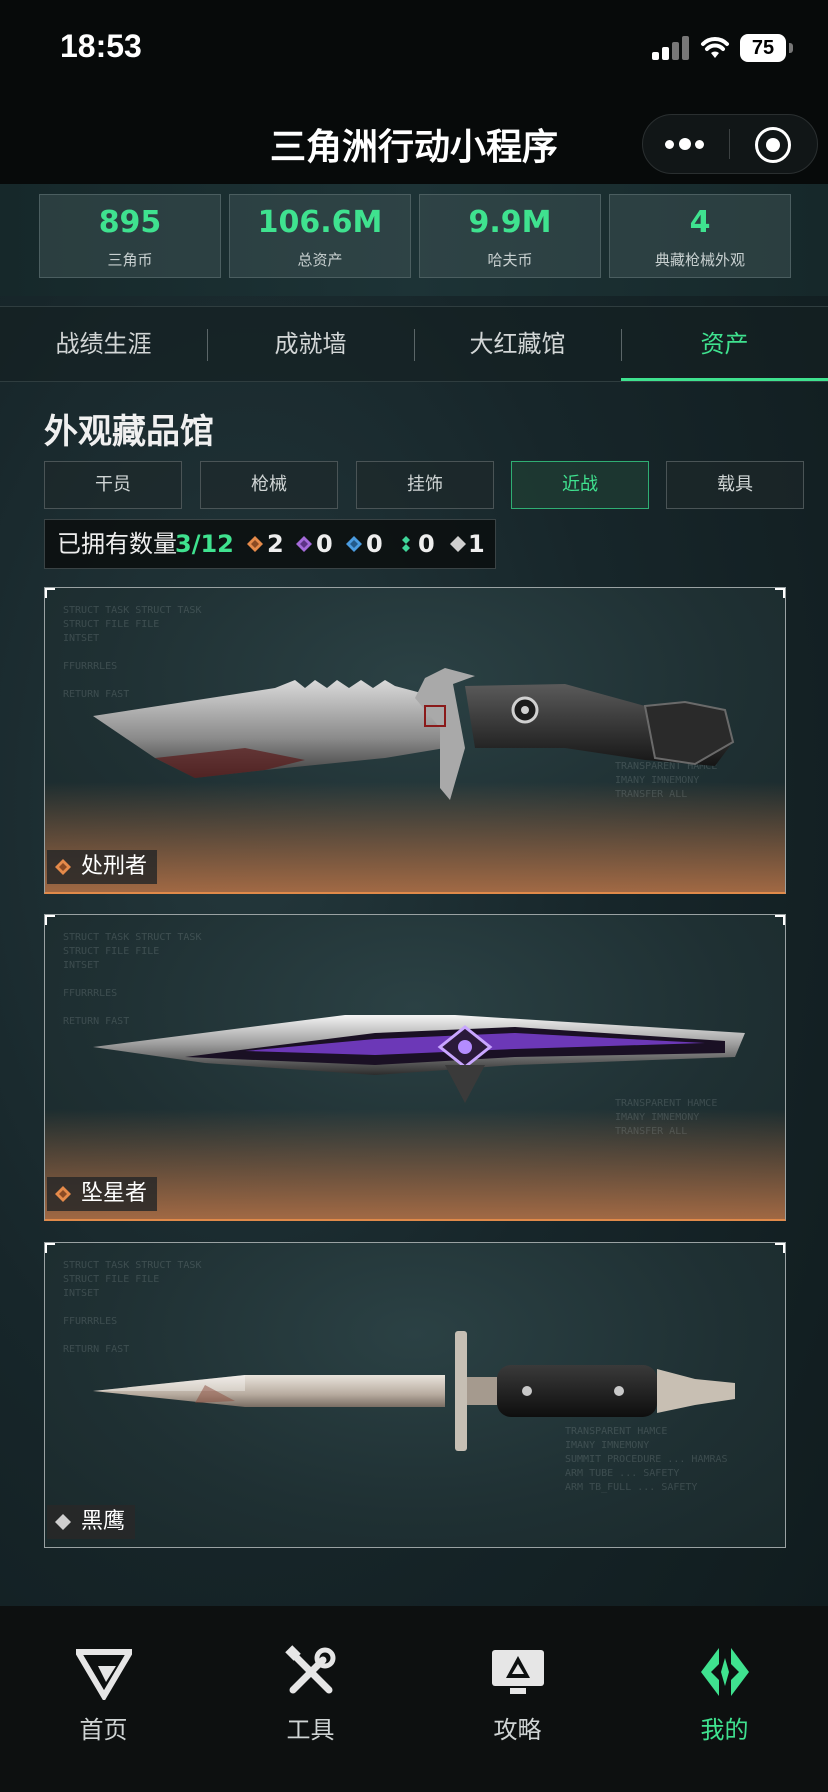 This screenshot has height=1792, width=828. Describe the element at coordinates (114, 866) in the screenshot. I see `item-name: 处刑者` at that location.